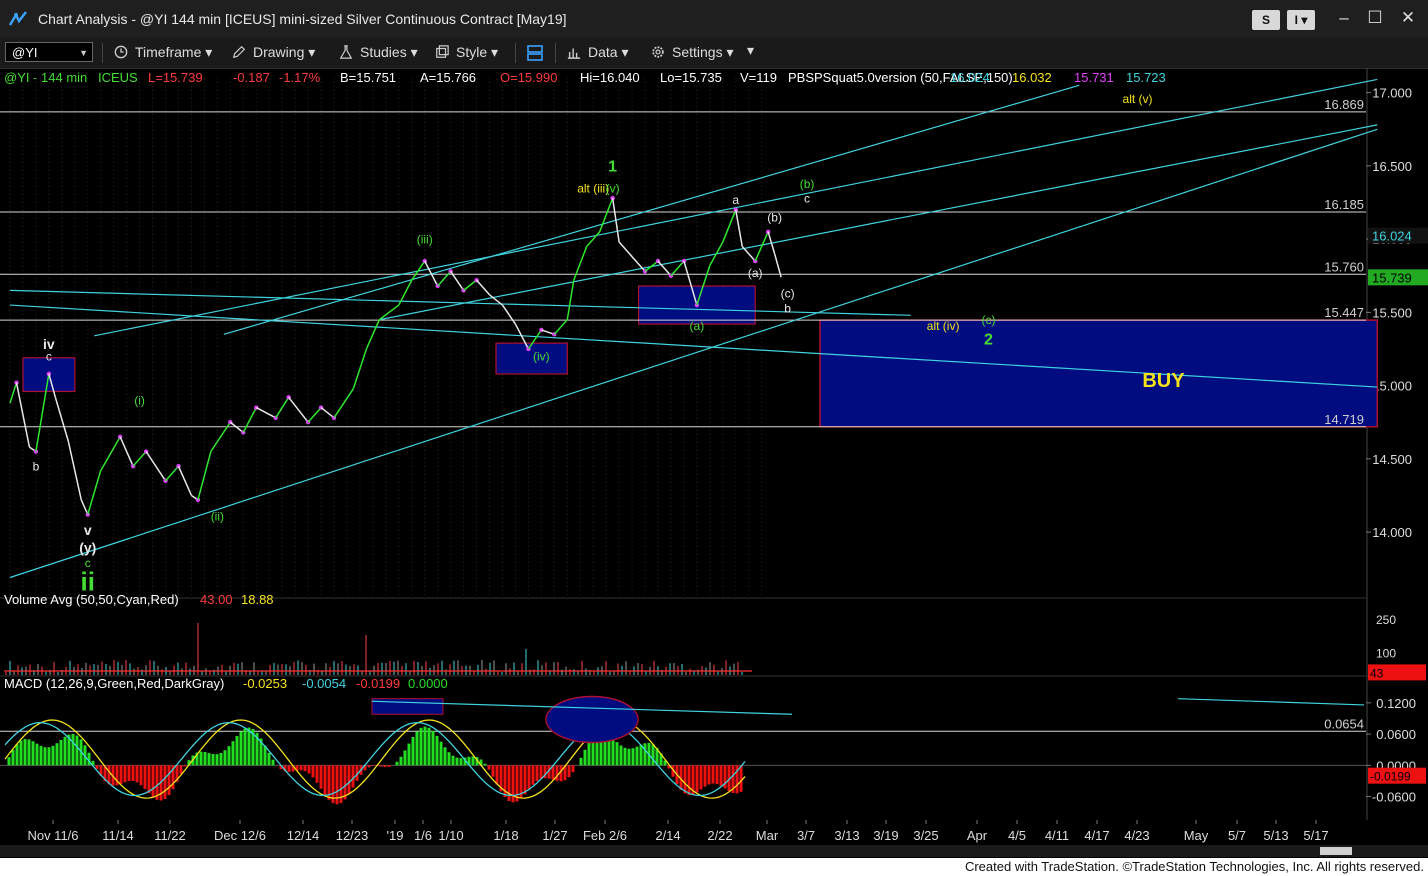  What do you see at coordinates (121, 52) in the screenshot?
I see `clock-icon` at bounding box center [121, 52].